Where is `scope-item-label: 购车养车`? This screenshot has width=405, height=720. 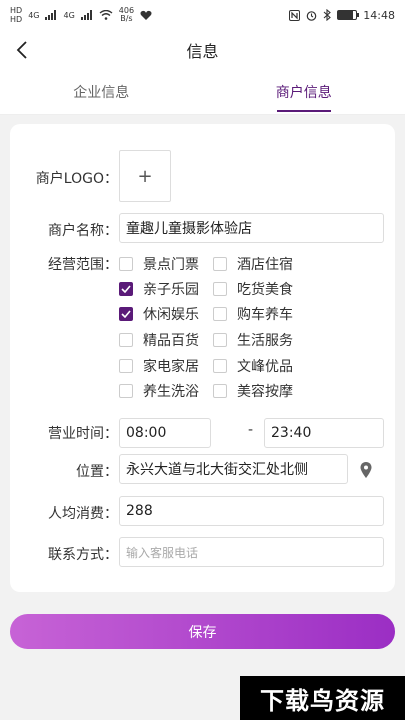
scope-item-label: 购车养车 is located at coordinates (265, 315).